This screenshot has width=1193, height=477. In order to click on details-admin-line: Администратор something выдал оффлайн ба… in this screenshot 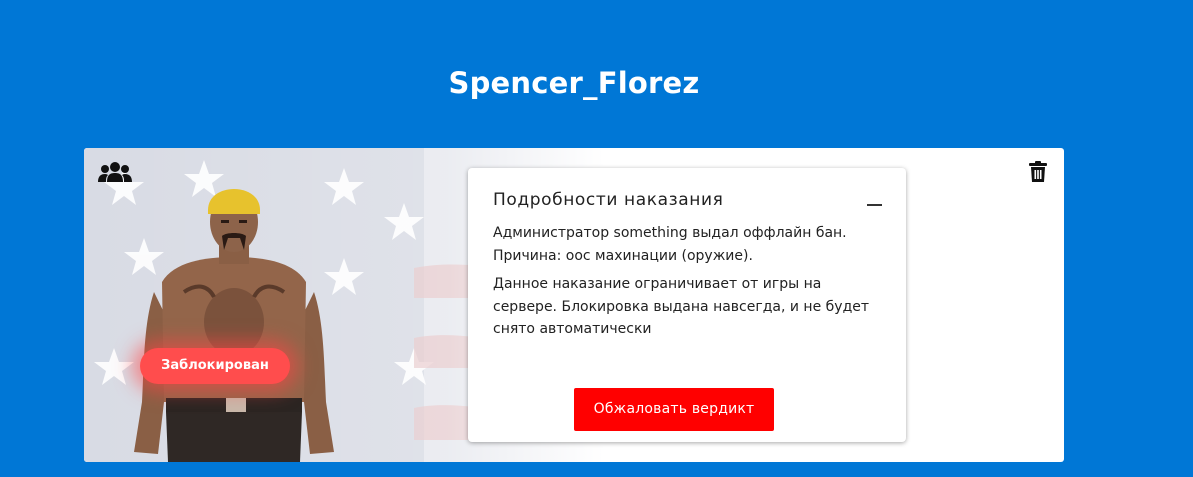, I will do `click(670, 233)`.